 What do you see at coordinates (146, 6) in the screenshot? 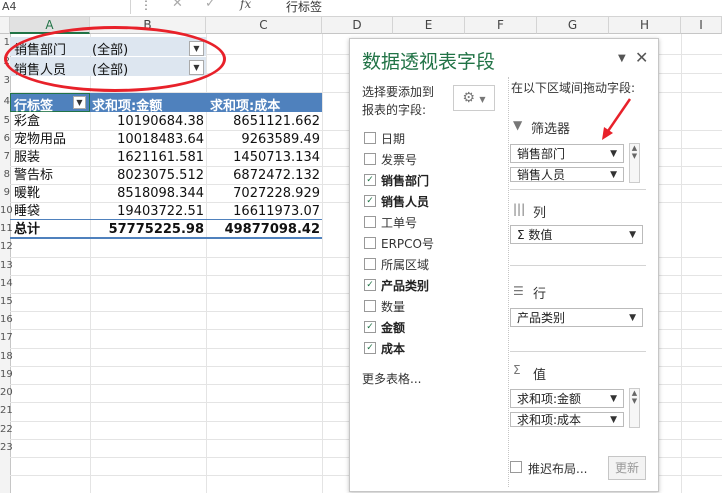
I see `formula-bar-more-icon: ⋮` at bounding box center [146, 6].